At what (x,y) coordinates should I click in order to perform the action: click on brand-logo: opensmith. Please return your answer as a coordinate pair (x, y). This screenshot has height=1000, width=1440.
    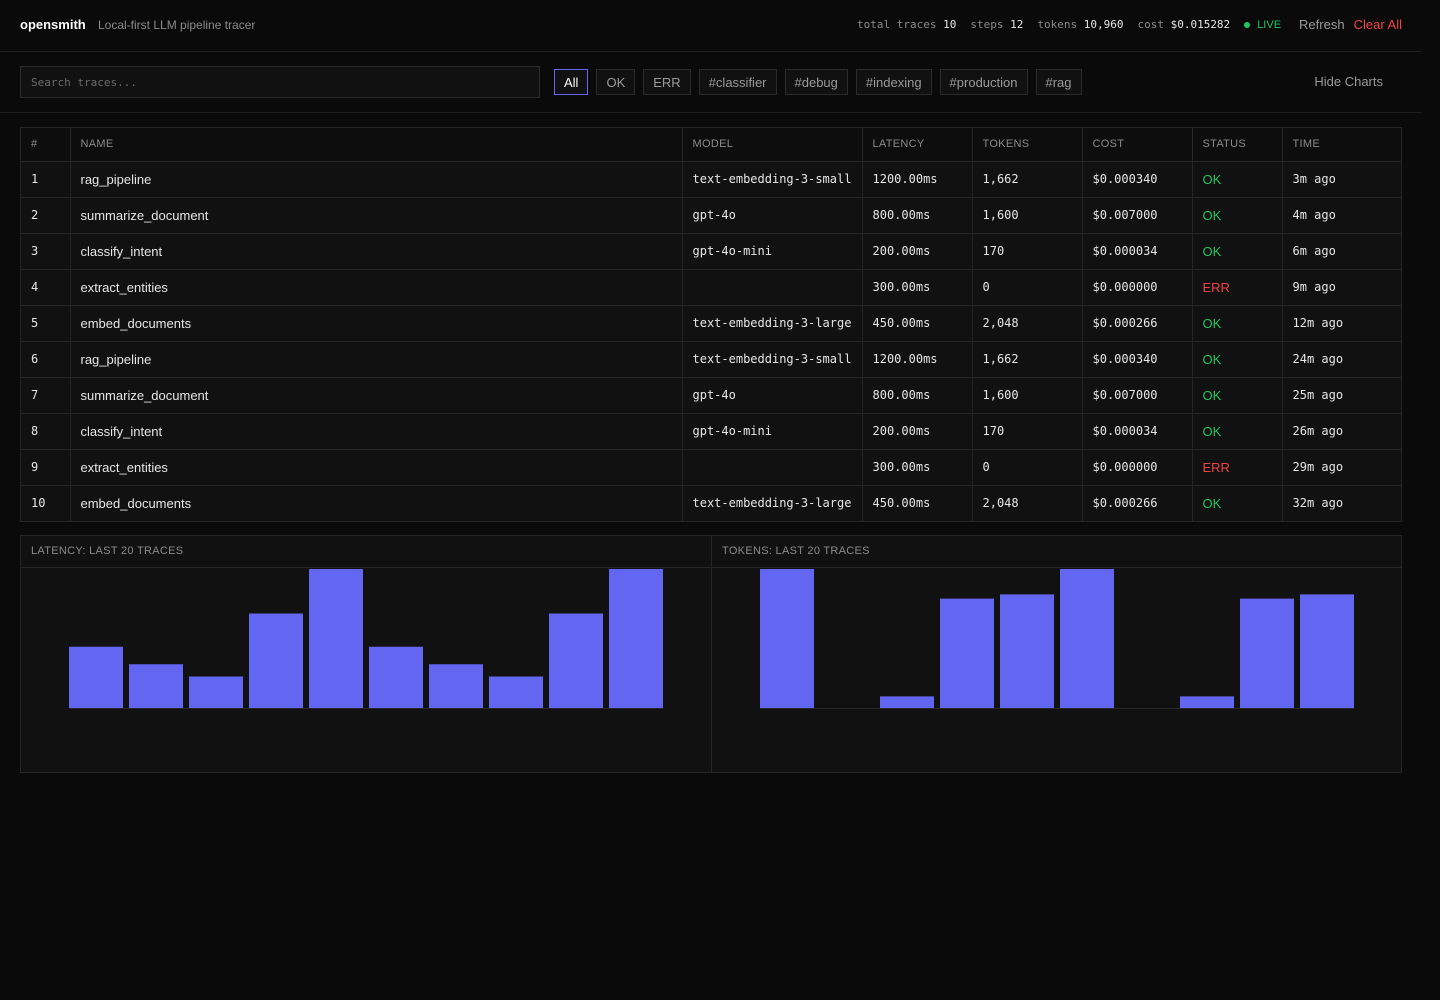
    Looking at the image, I should click on (53, 24).